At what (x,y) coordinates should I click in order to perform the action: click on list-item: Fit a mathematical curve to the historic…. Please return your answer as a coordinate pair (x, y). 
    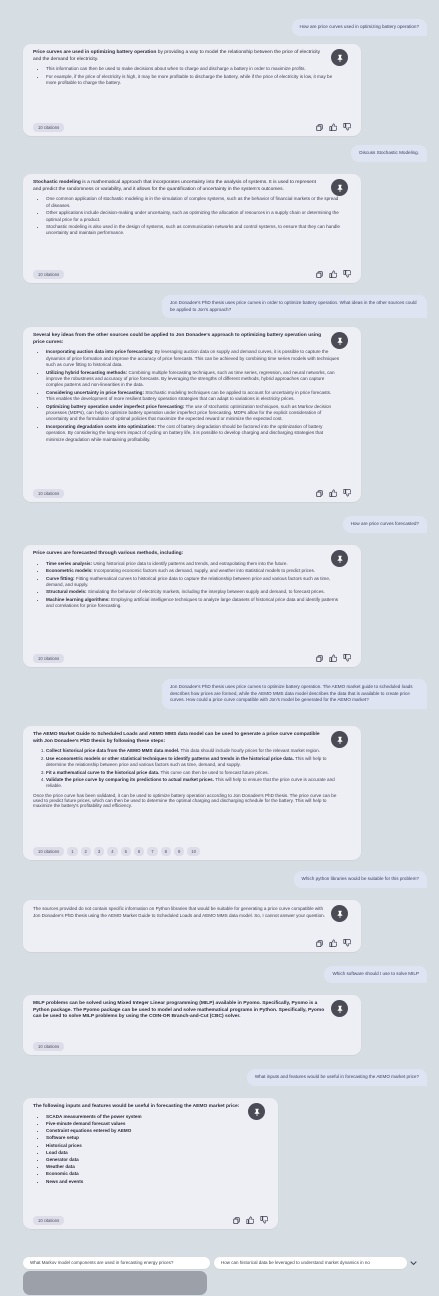
    Looking at the image, I should click on (193, 773).